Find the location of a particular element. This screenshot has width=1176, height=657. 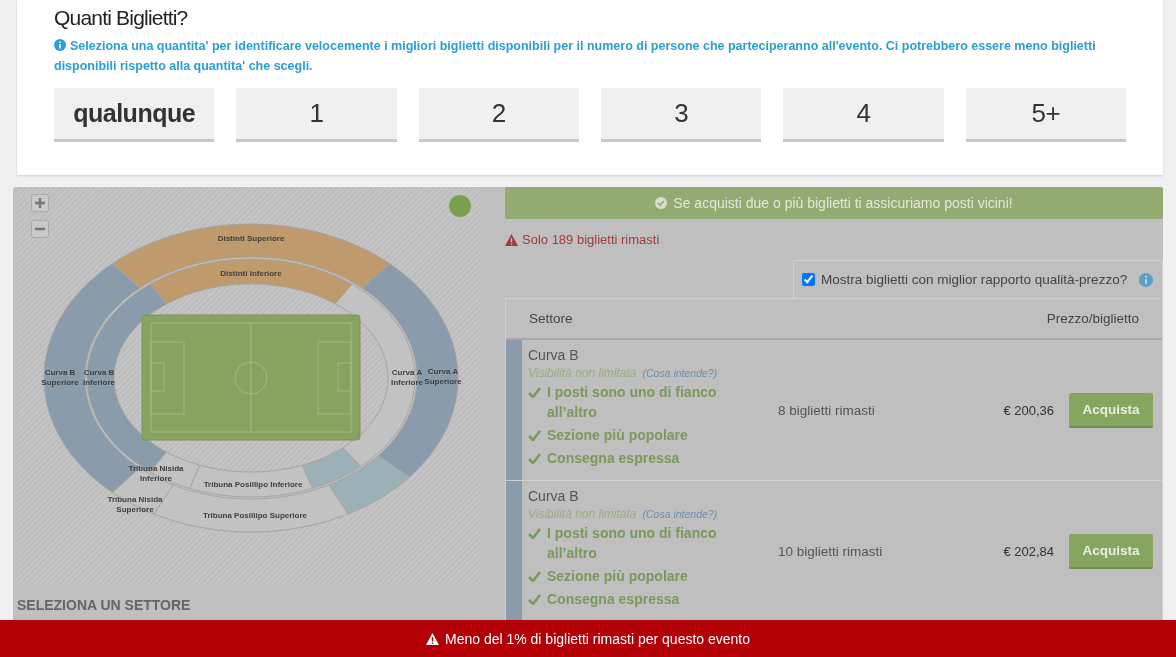

check-circle-icon is located at coordinates (661, 203).